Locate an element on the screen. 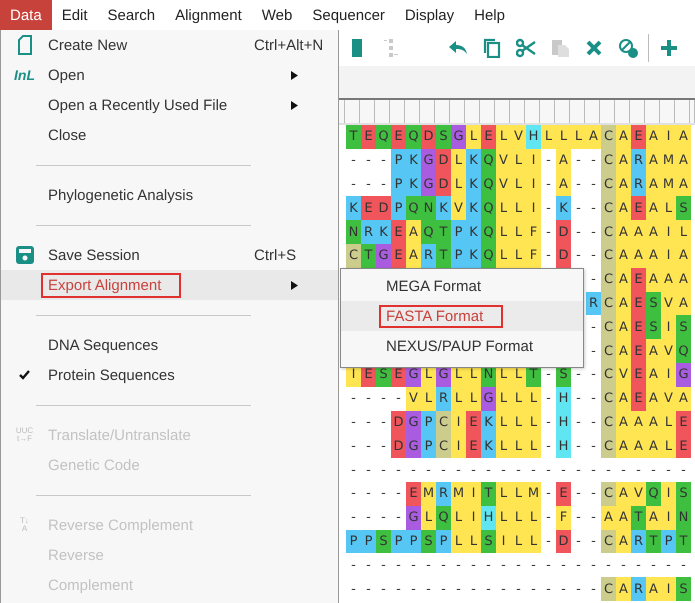 Image resolution: width=695 pixels, height=603 pixels. sequence-row: R C A E S V A is located at coordinates (638, 304).